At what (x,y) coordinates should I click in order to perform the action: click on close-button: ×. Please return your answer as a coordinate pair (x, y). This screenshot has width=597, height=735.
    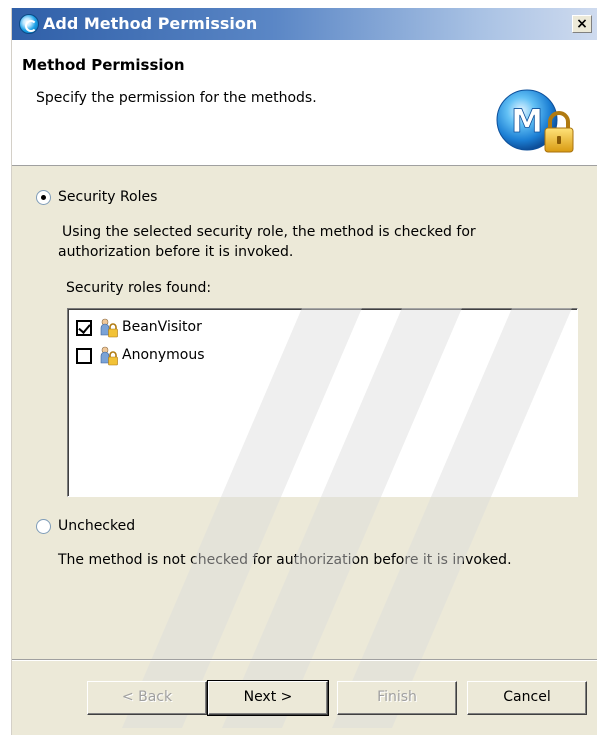
    Looking at the image, I should click on (582, 24).